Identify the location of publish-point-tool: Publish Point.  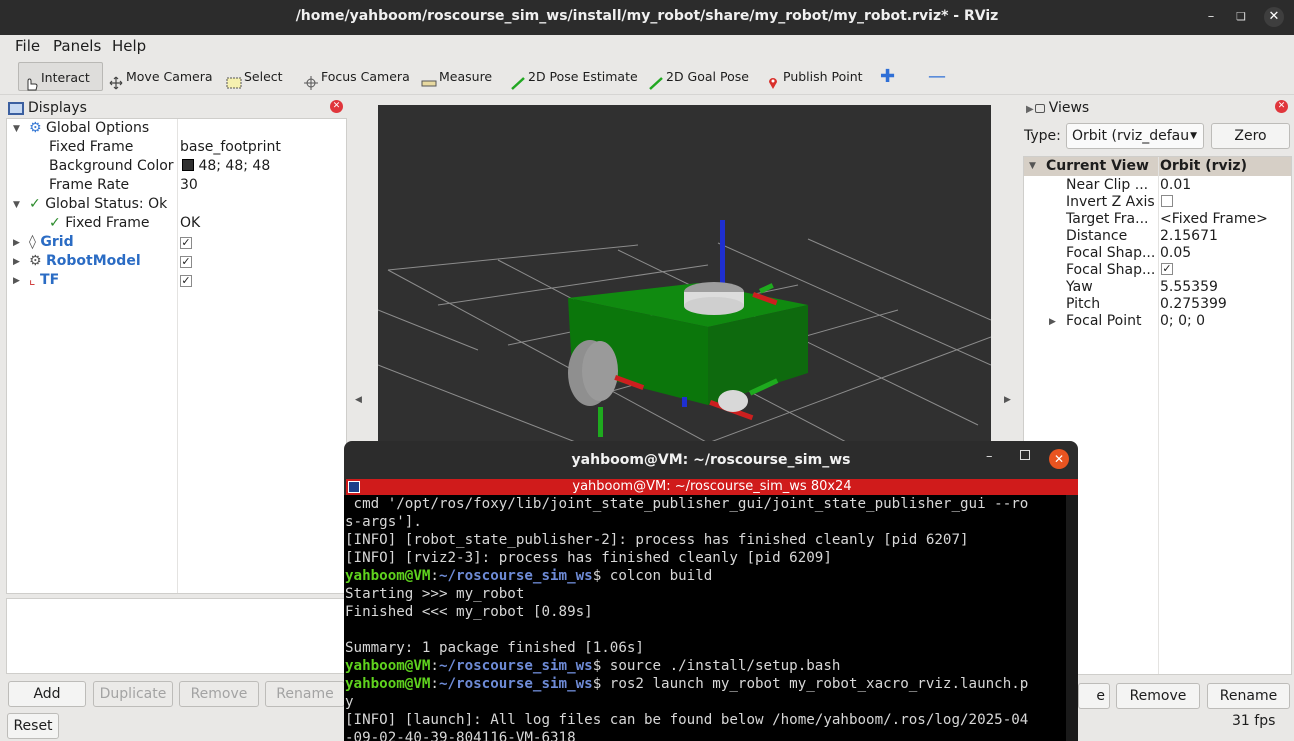
(812, 76).